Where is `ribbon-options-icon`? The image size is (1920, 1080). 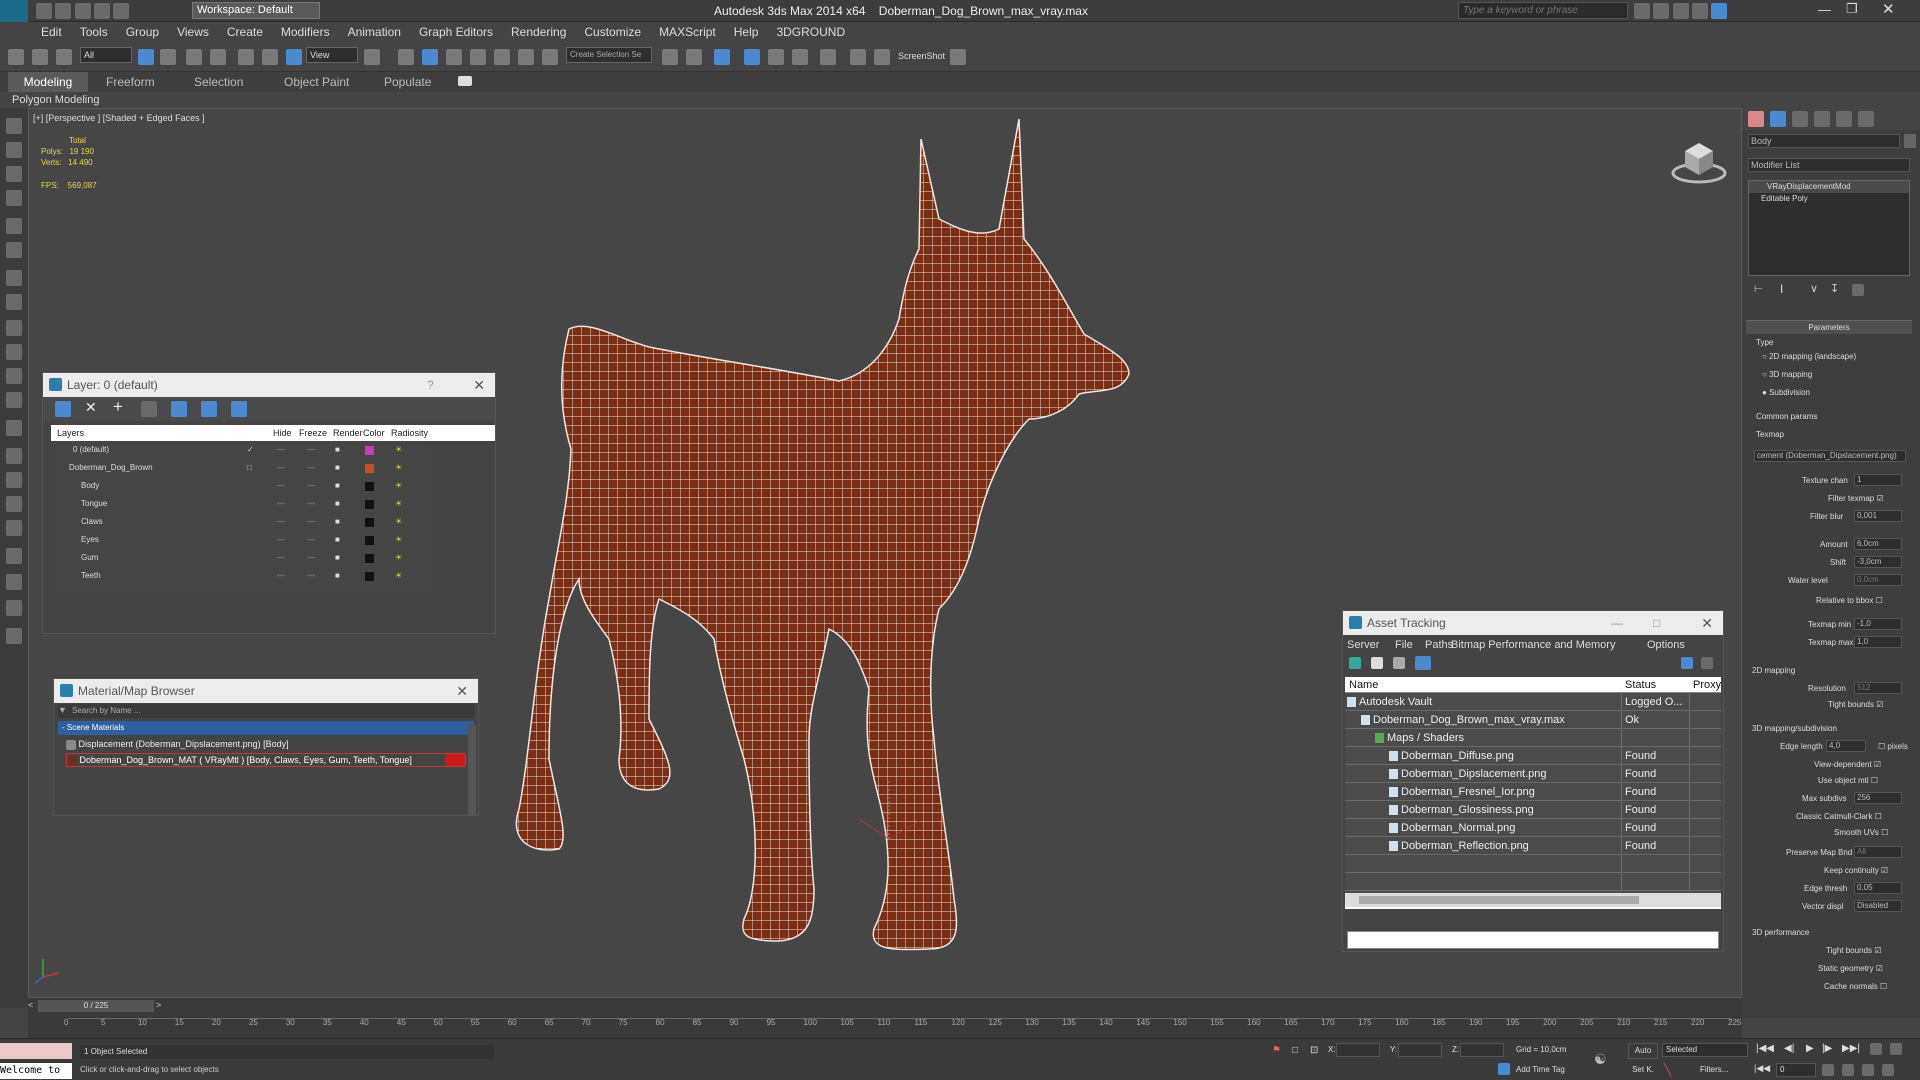
ribbon-options-icon is located at coordinates (465, 81).